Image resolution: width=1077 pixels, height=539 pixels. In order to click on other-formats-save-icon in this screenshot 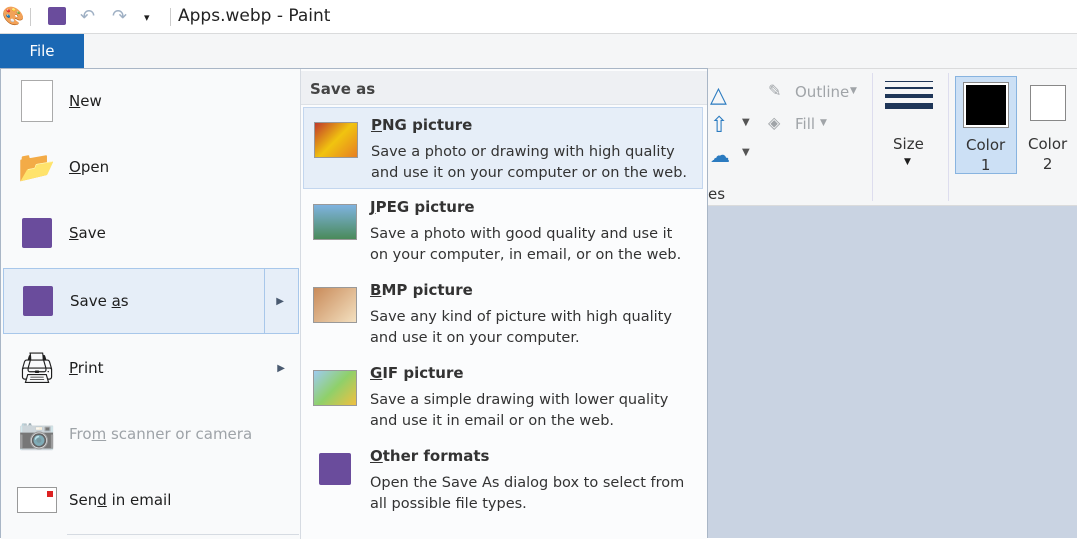, I will do `click(335, 469)`.